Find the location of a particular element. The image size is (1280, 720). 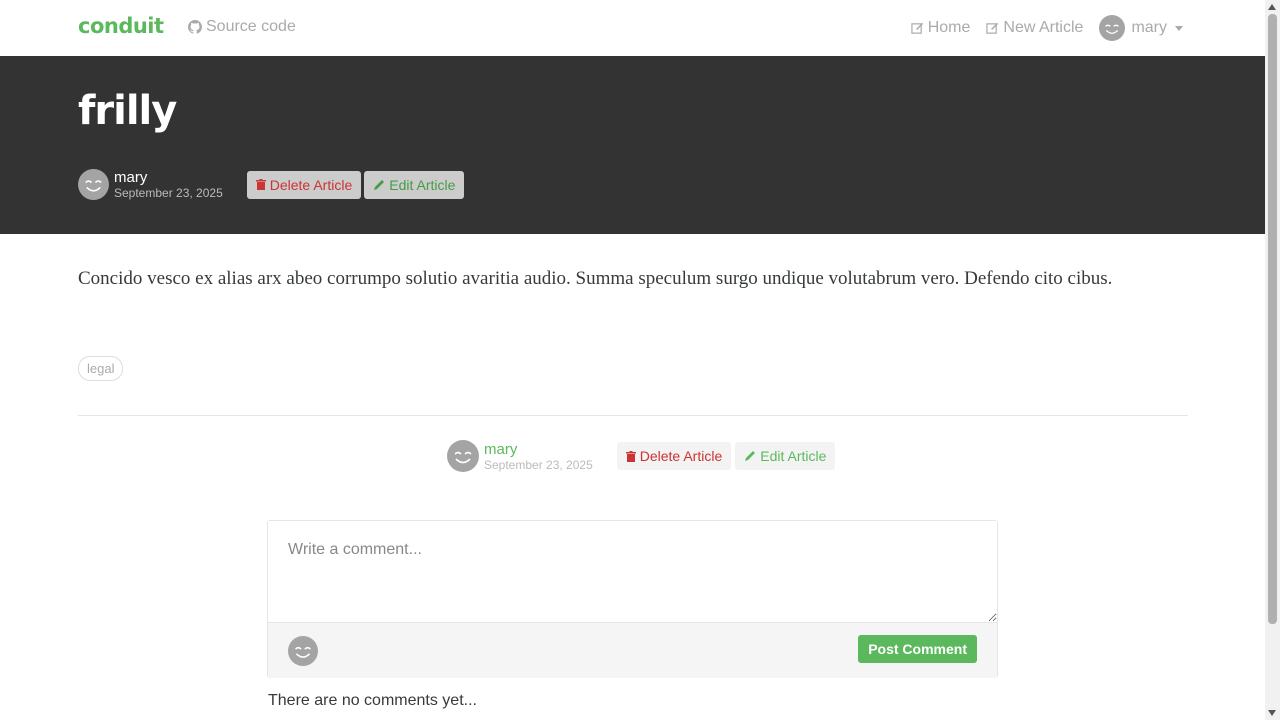

user-menu-name: mary is located at coordinates (1149, 27).